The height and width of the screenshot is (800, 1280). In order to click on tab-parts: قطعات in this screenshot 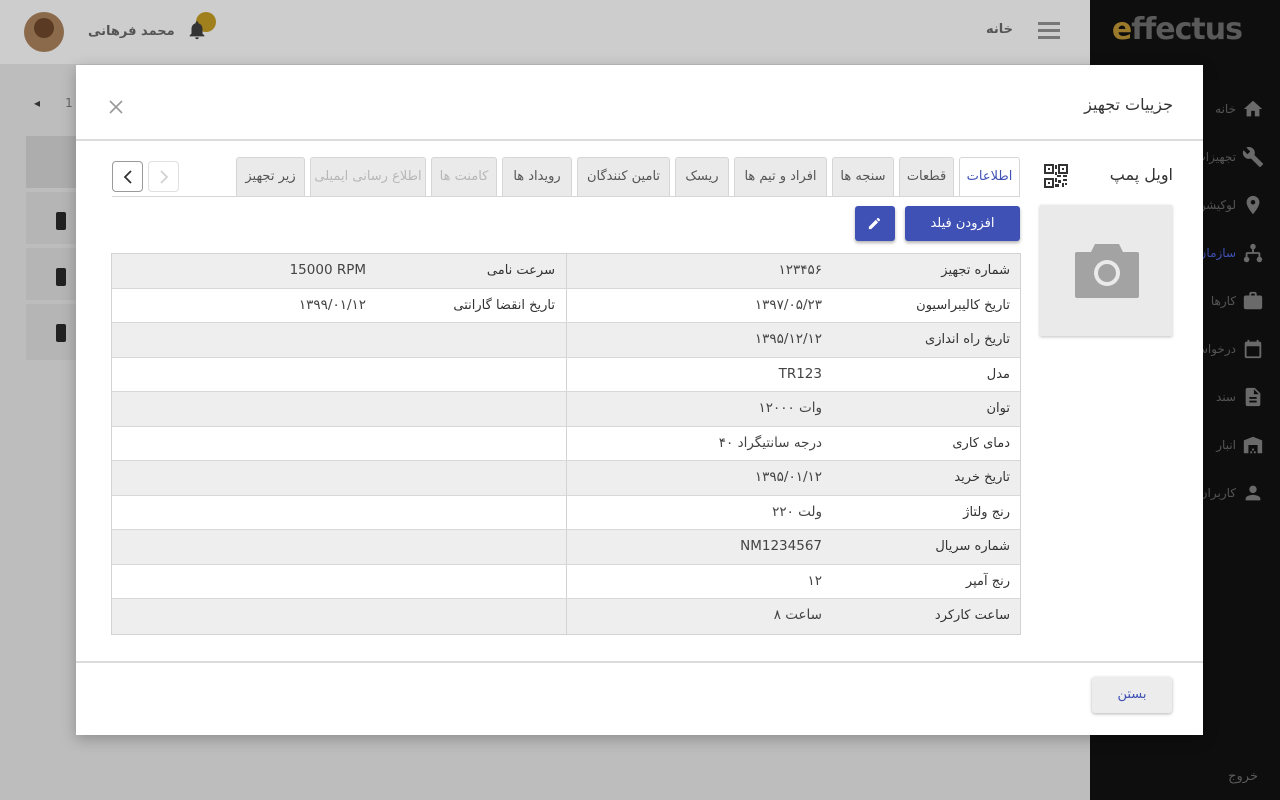, I will do `click(926, 177)`.